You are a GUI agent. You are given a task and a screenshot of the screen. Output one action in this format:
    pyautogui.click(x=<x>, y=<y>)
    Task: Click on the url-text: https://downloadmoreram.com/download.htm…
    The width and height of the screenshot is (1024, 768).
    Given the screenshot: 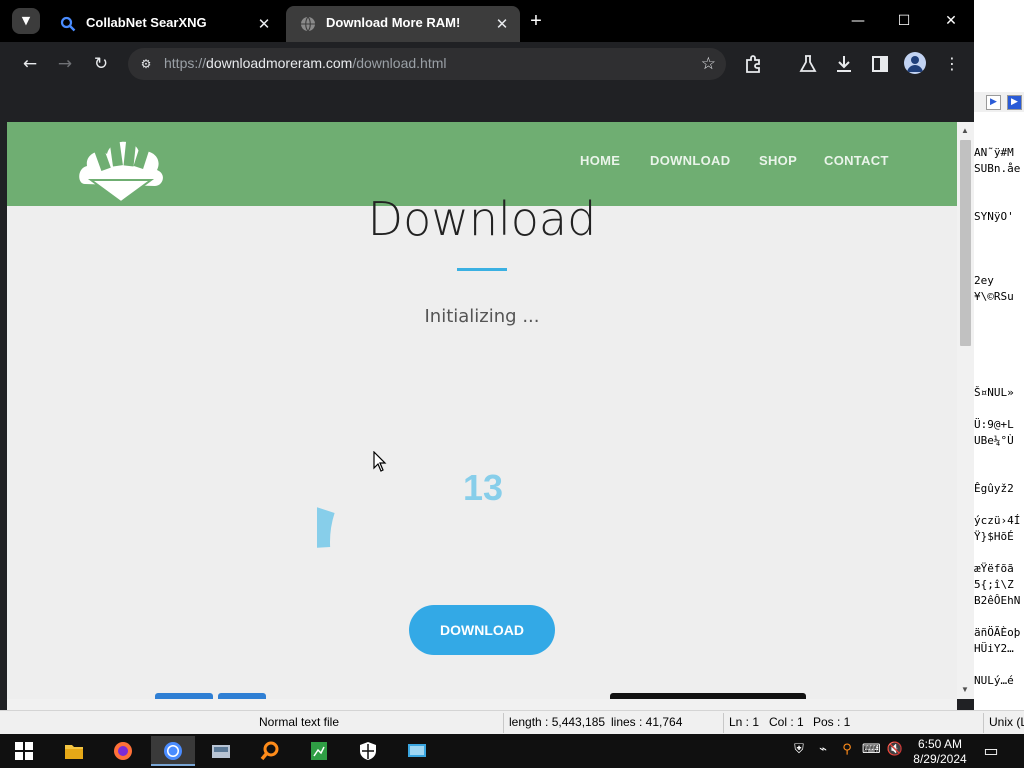 What is the action you would take?
    pyautogui.click(x=305, y=63)
    